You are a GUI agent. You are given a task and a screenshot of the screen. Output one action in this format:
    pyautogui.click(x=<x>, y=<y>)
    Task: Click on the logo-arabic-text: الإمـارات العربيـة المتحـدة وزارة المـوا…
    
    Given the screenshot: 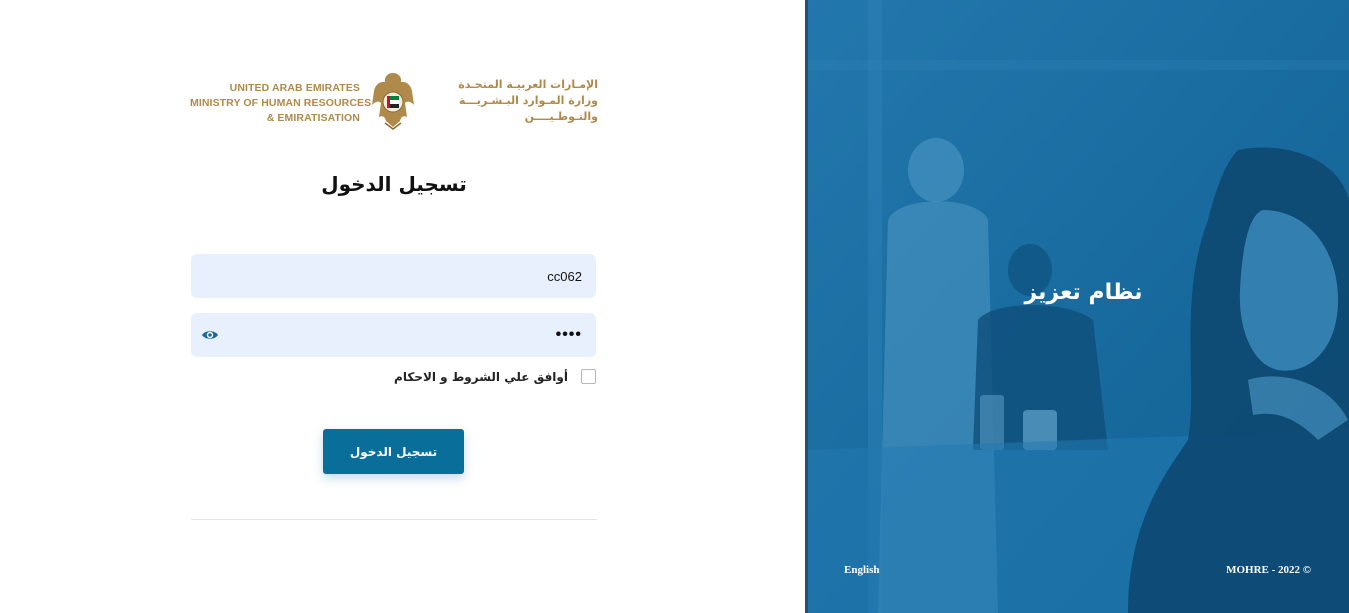 What is the action you would take?
    pyautogui.click(x=512, y=101)
    